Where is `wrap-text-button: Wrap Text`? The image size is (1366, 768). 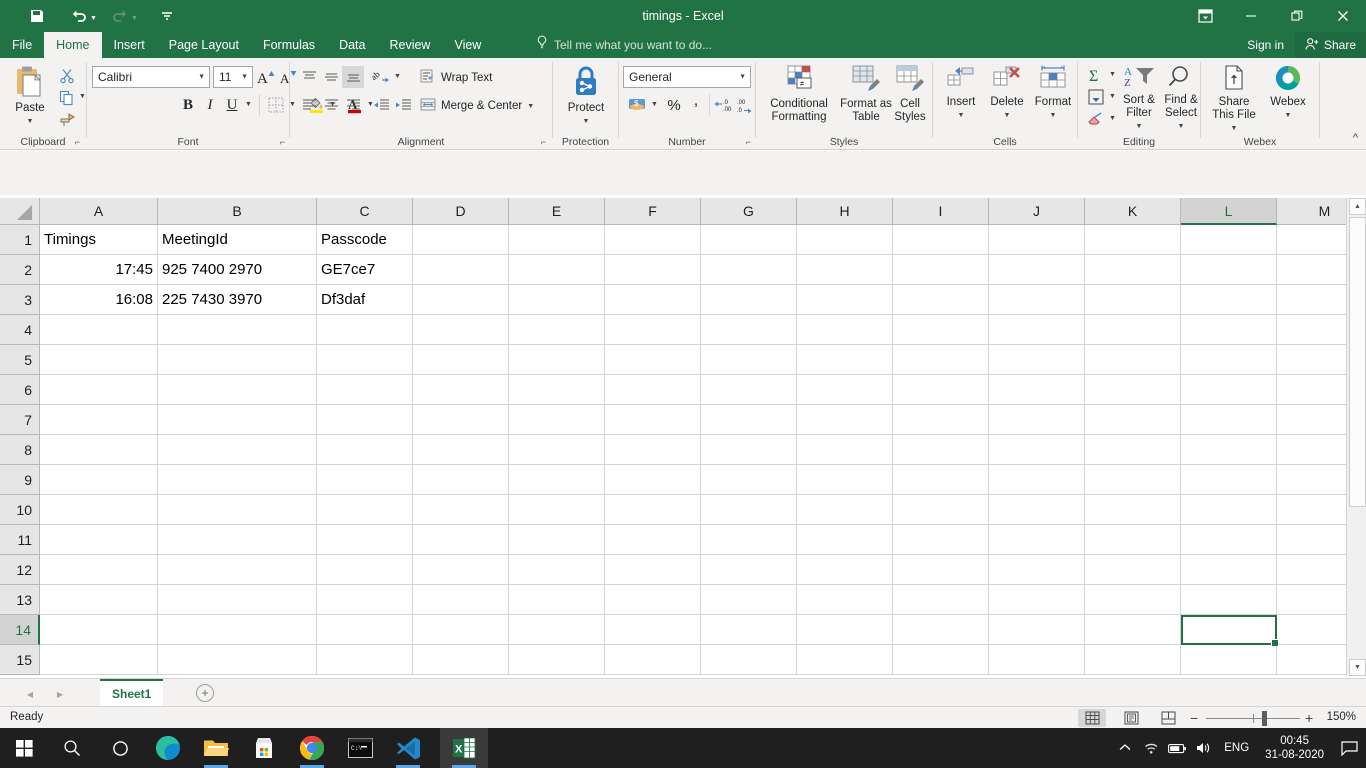
wrap-text-button: Wrap Text is located at coordinates (456, 78).